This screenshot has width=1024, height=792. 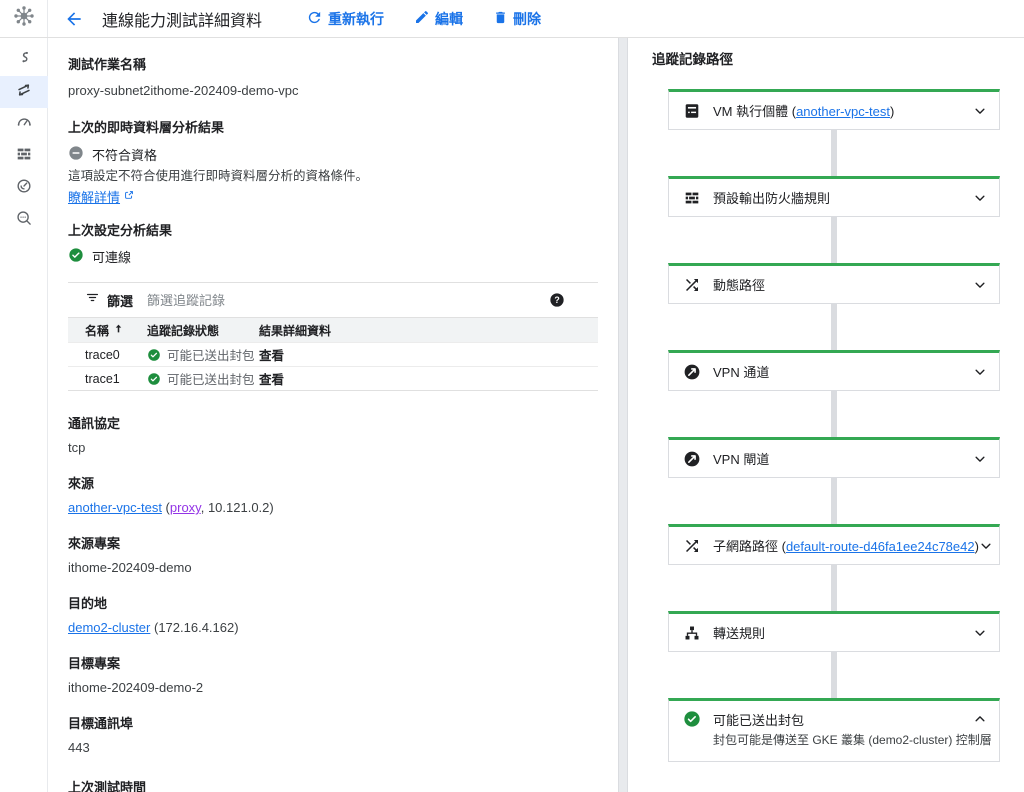 I want to click on product-logo-cell, so click(x=24, y=18).